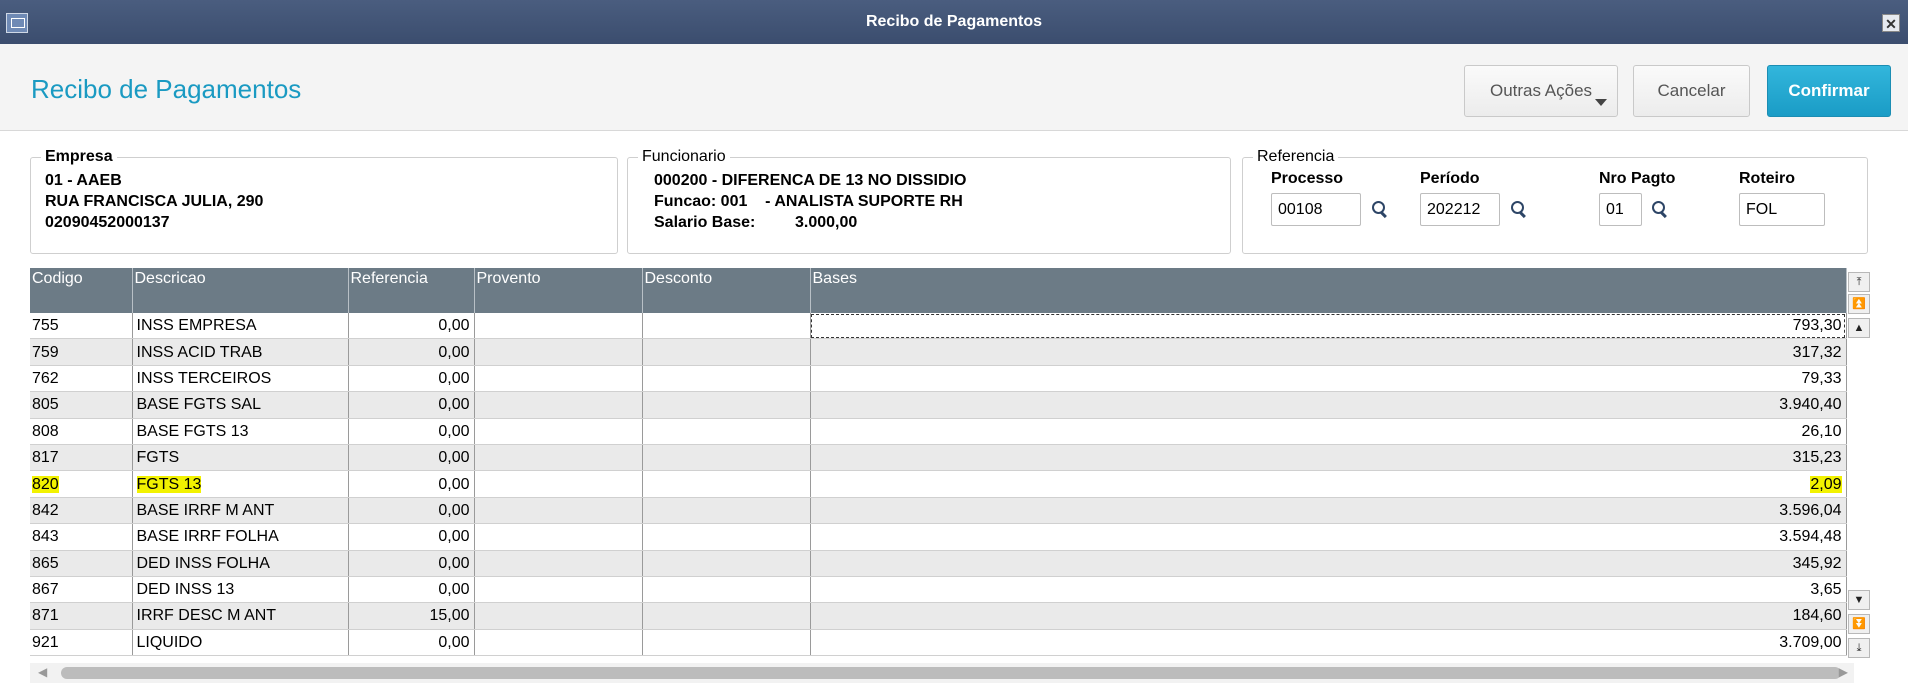 The image size is (1908, 698). What do you see at coordinates (1620, 209) in the screenshot?
I see `nro-pagto-input: 01` at bounding box center [1620, 209].